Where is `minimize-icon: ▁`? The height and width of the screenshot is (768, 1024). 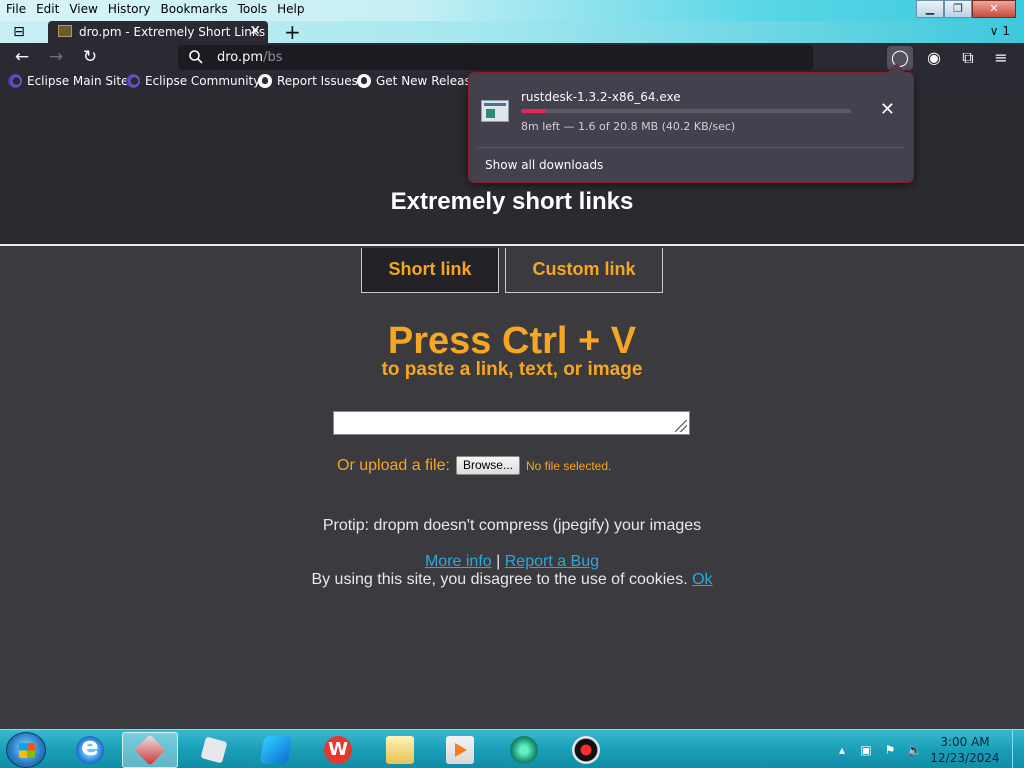 minimize-icon: ▁ is located at coordinates (930, 9).